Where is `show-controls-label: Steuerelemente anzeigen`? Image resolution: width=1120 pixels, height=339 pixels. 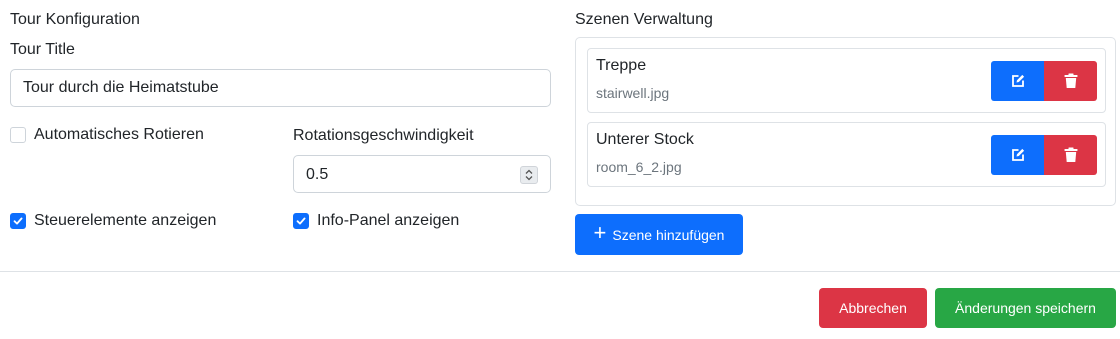 show-controls-label: Steuerelemente anzeigen is located at coordinates (125, 220).